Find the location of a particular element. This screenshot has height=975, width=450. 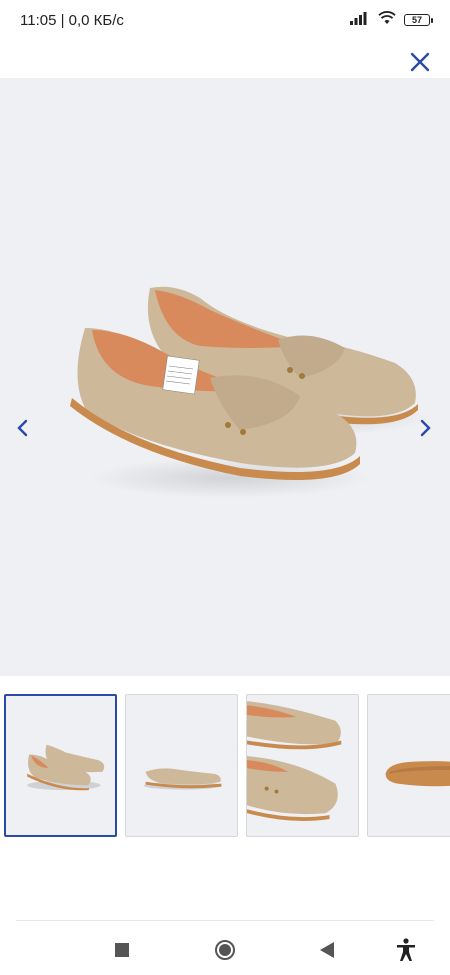

divider is located at coordinates (225, 920).